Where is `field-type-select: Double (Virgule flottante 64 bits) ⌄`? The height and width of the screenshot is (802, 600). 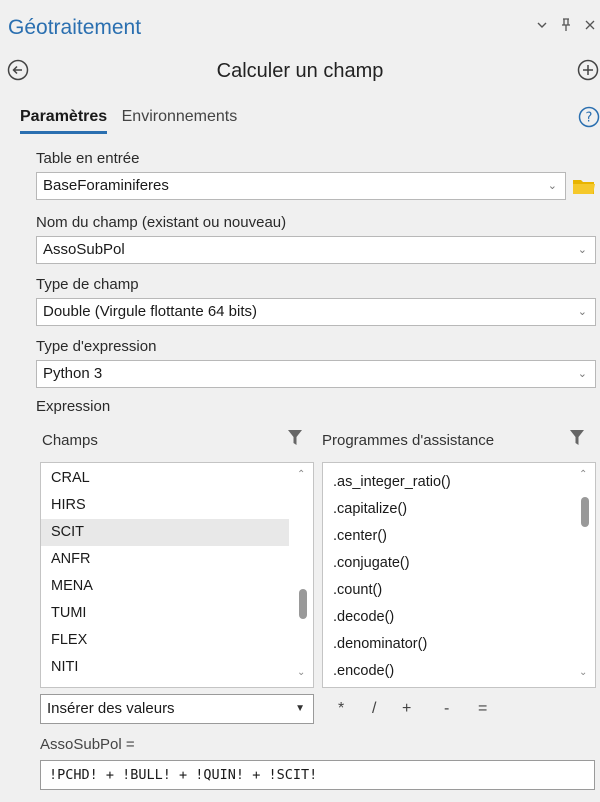
field-type-select: Double (Virgule flottante 64 bits) ⌄ is located at coordinates (316, 312).